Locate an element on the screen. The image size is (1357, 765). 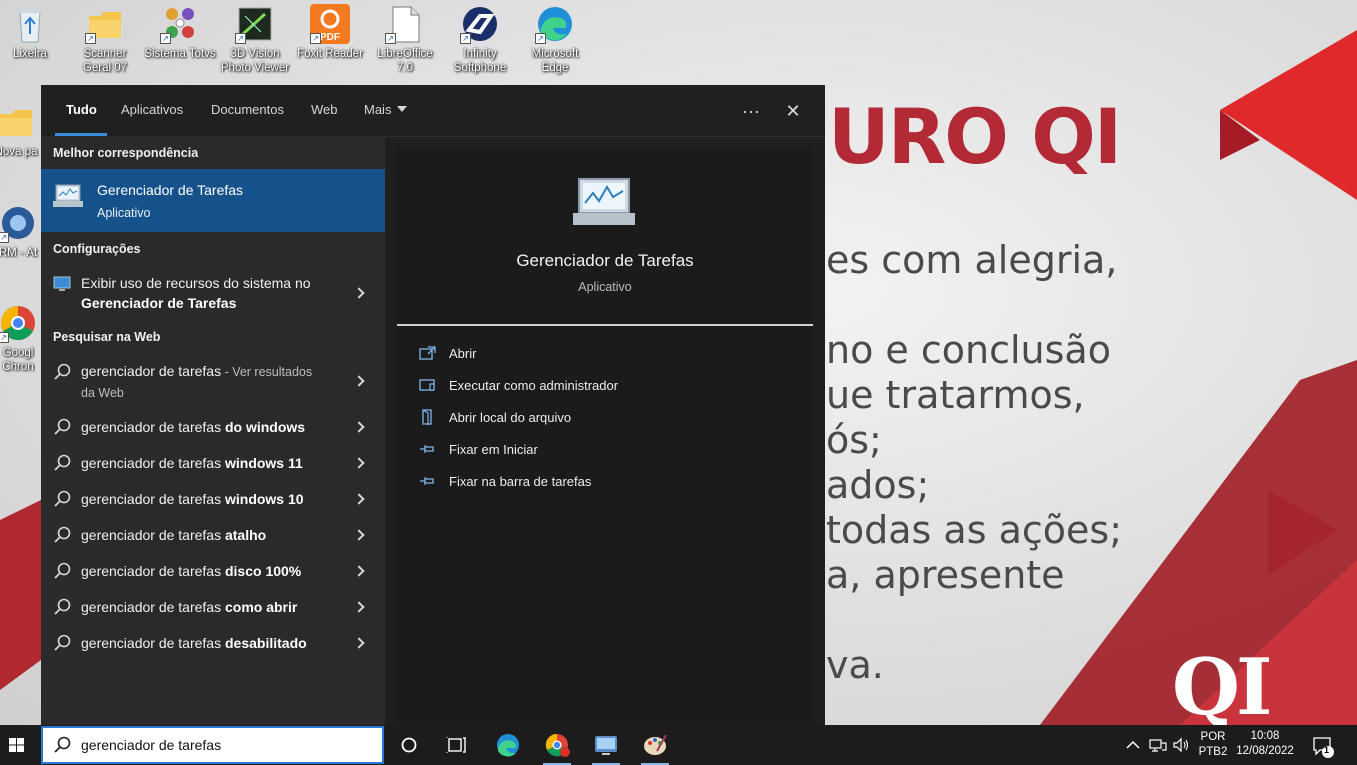
open-icon is located at coordinates (428, 353).